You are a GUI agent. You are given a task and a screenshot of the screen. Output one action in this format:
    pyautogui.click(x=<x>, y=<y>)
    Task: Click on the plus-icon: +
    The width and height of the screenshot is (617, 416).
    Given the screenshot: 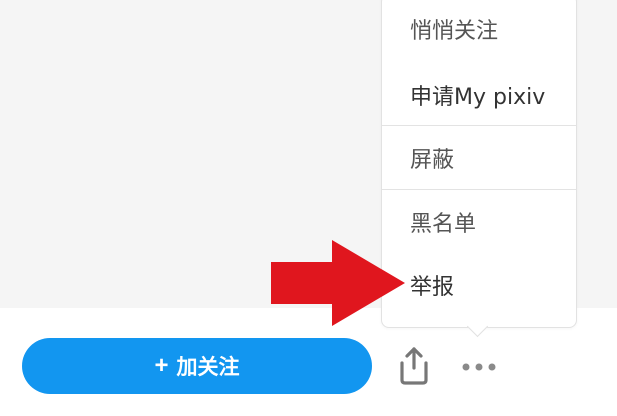 What is the action you would take?
    pyautogui.click(x=161, y=365)
    